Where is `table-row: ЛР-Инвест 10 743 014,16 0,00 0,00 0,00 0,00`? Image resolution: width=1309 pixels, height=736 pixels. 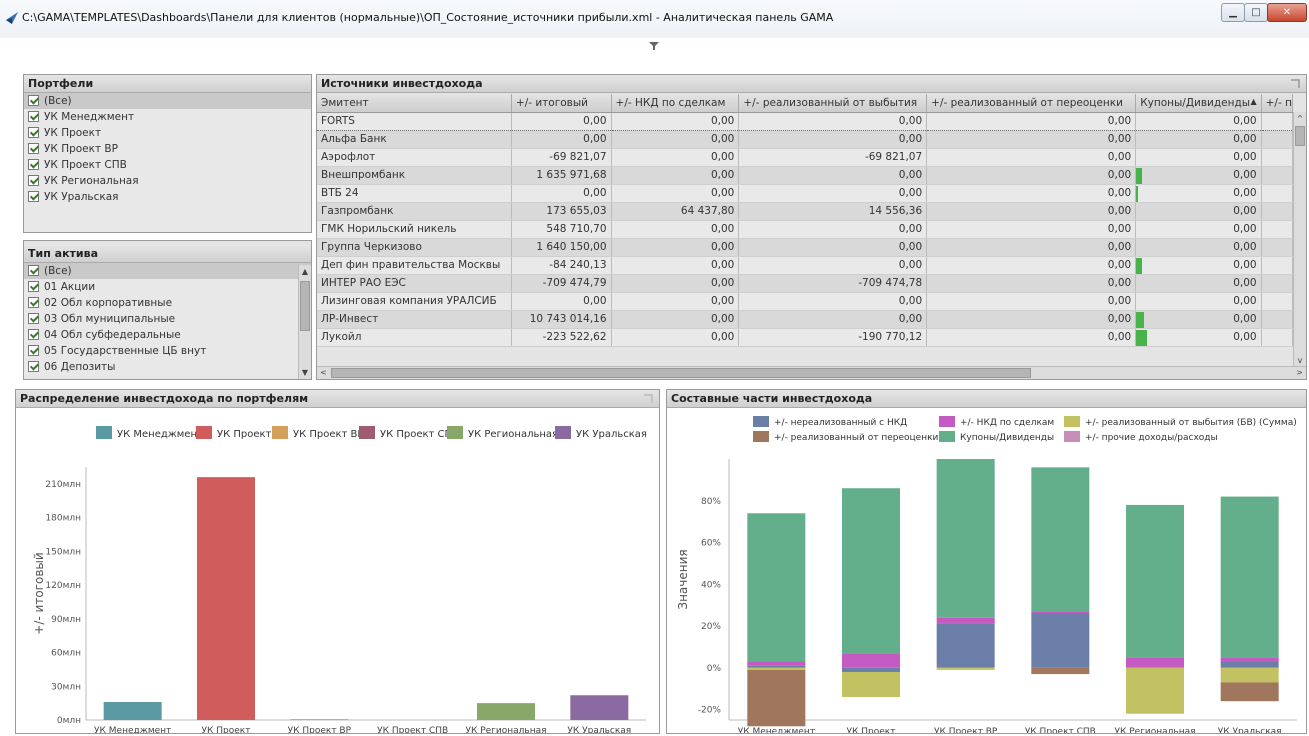
table-row: ЛР-Инвест 10 743 014,16 0,00 0,00 0,00 0,00 is located at coordinates (805, 319).